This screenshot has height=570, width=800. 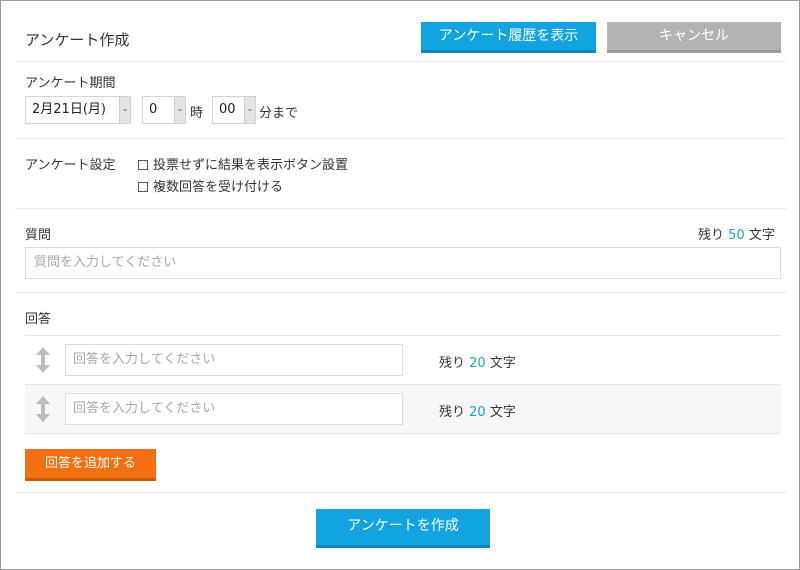 I want to click on remaining-count: 50, so click(x=736, y=235).